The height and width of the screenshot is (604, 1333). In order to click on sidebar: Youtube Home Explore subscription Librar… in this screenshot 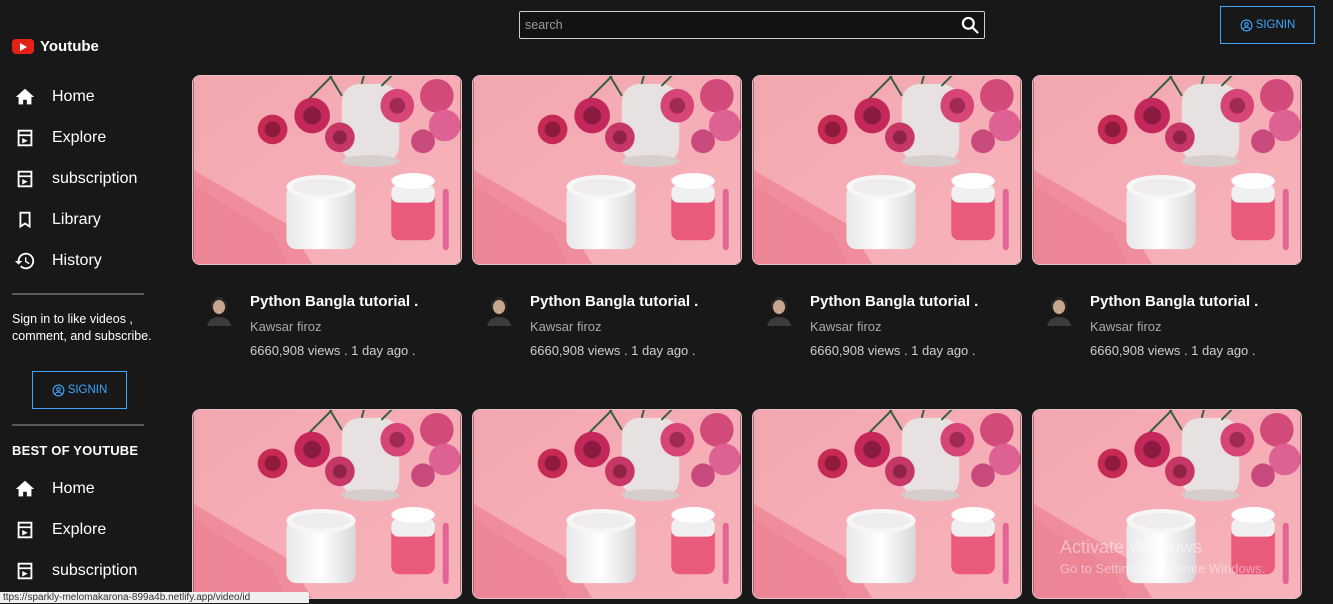, I will do `click(80, 301)`.